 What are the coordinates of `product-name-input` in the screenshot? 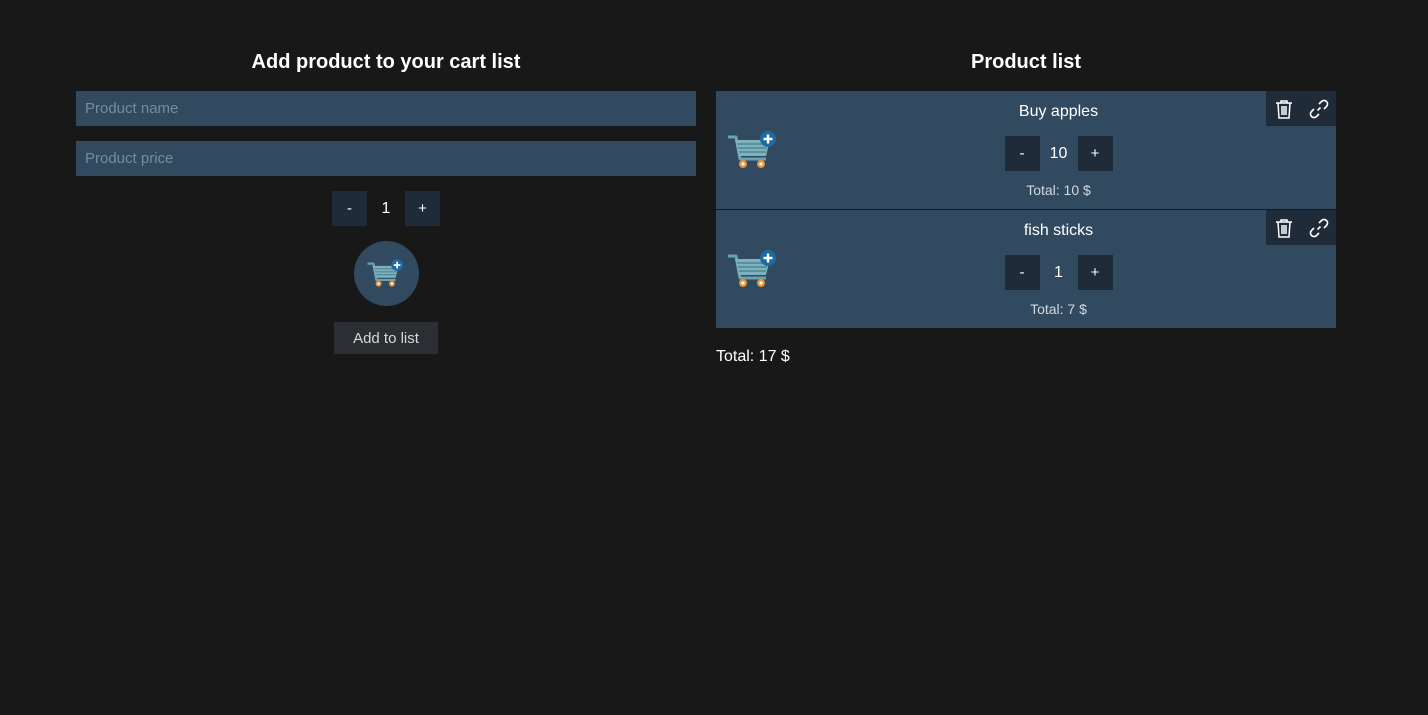 It's located at (386, 108).